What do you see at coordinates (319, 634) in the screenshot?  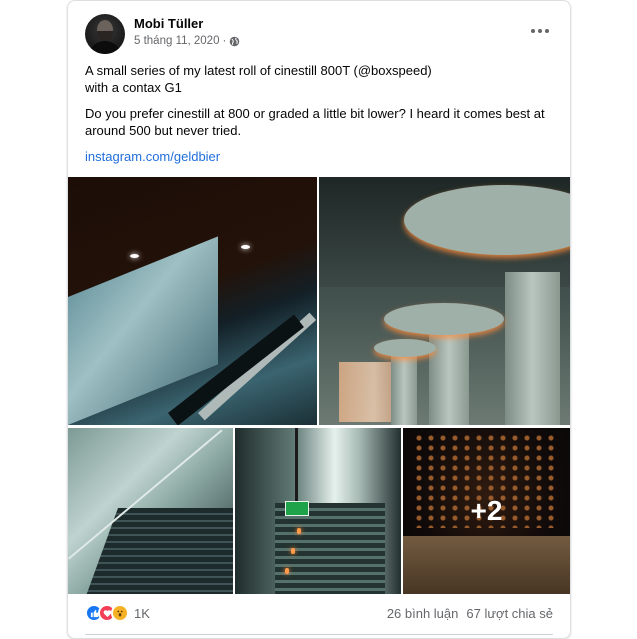 I see `footer-divider` at bounding box center [319, 634].